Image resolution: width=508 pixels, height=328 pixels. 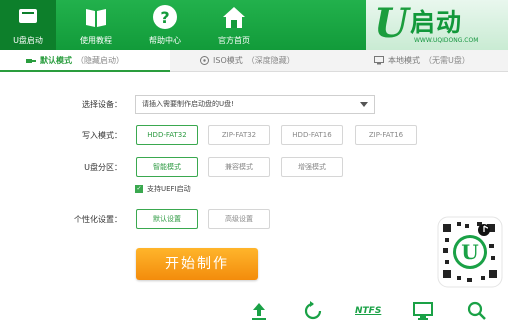 What do you see at coordinates (96, 40) in the screenshot?
I see `nav-label: 使用教程` at bounding box center [96, 40].